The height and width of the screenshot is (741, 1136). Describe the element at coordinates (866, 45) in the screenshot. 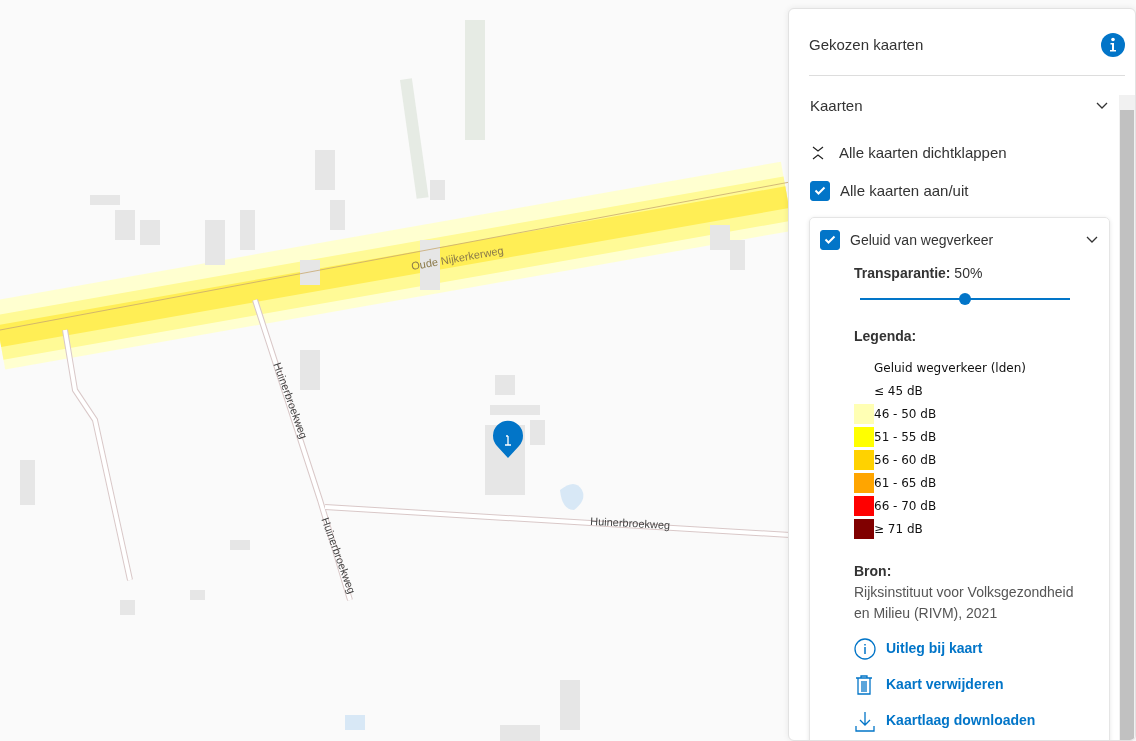

I see `panel-title: Gekozen kaarten` at that location.